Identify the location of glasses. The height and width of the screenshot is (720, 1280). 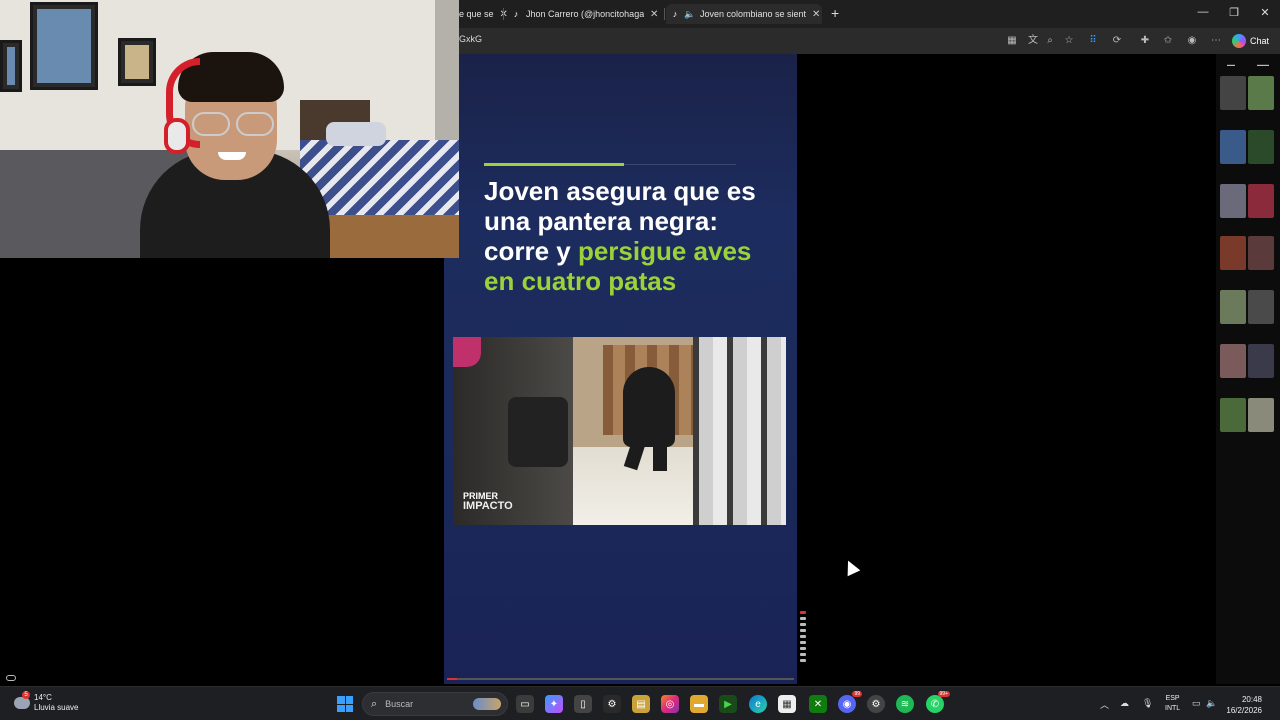
(233, 125).